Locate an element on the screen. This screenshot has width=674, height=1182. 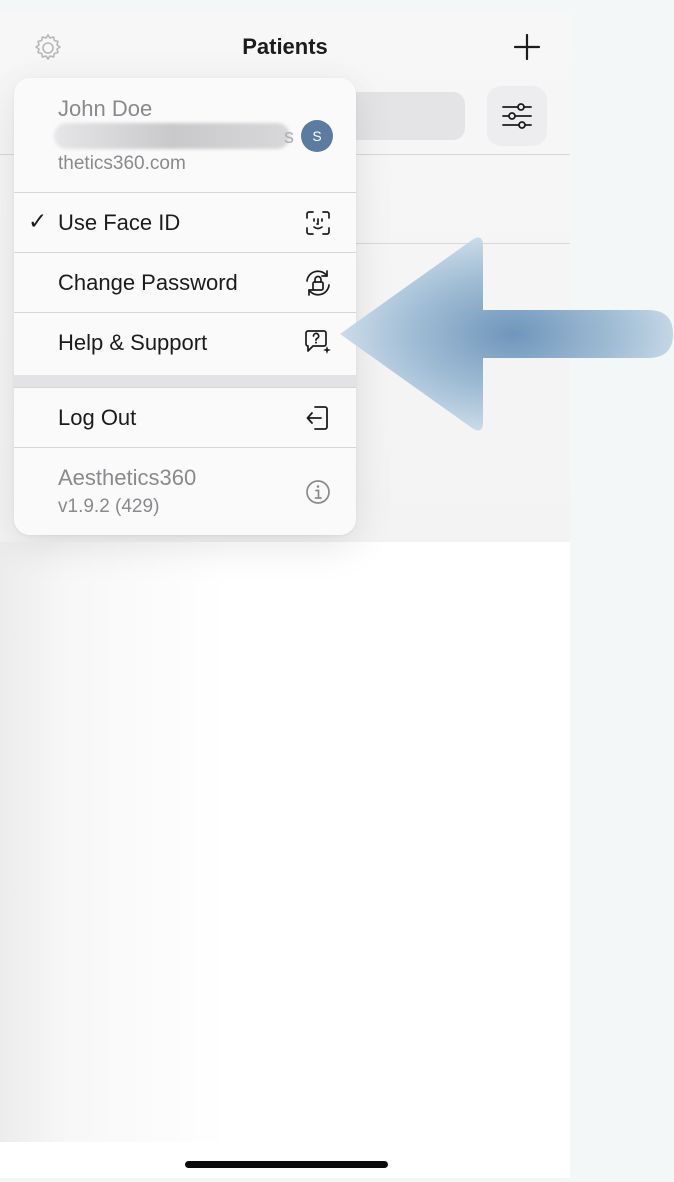
menu-item-label: Use Face ID is located at coordinates (119, 222).